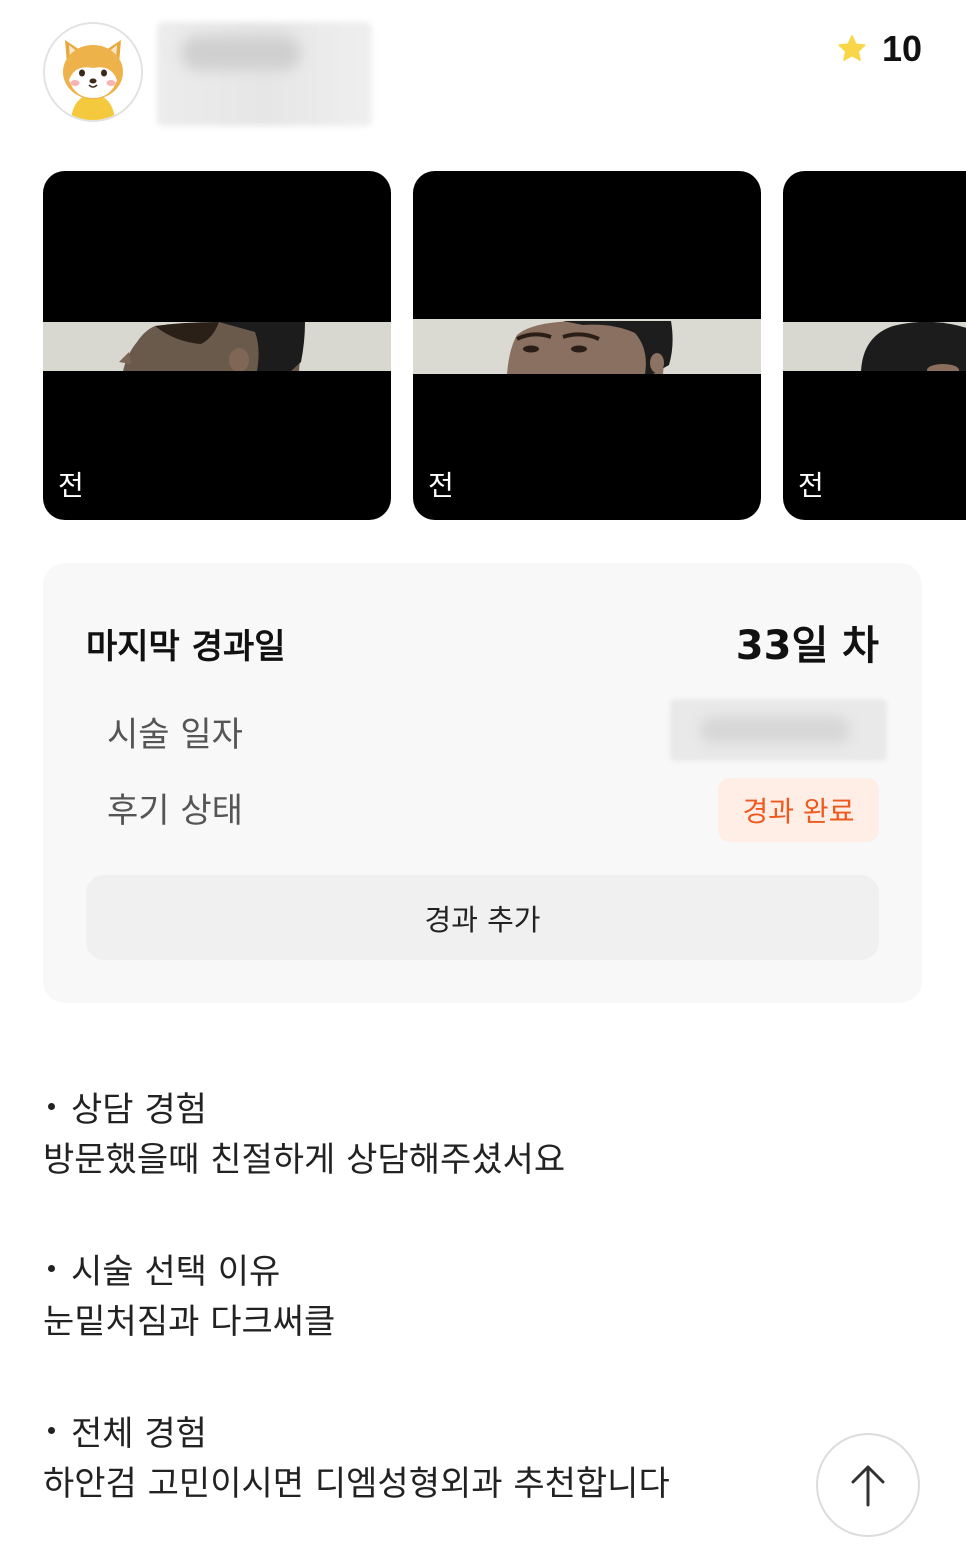 The width and height of the screenshot is (966, 1566). I want to click on avatar, so click(93, 72).